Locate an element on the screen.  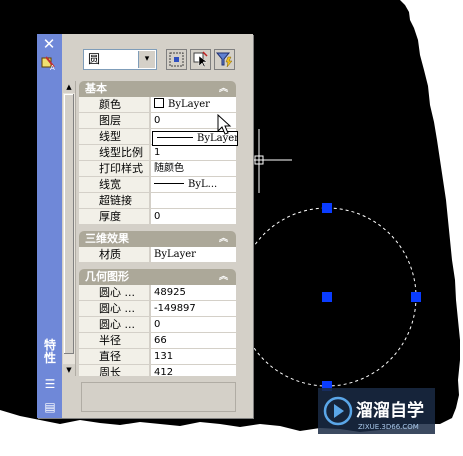
property-label: 周长 is located at coordinates (114, 370).